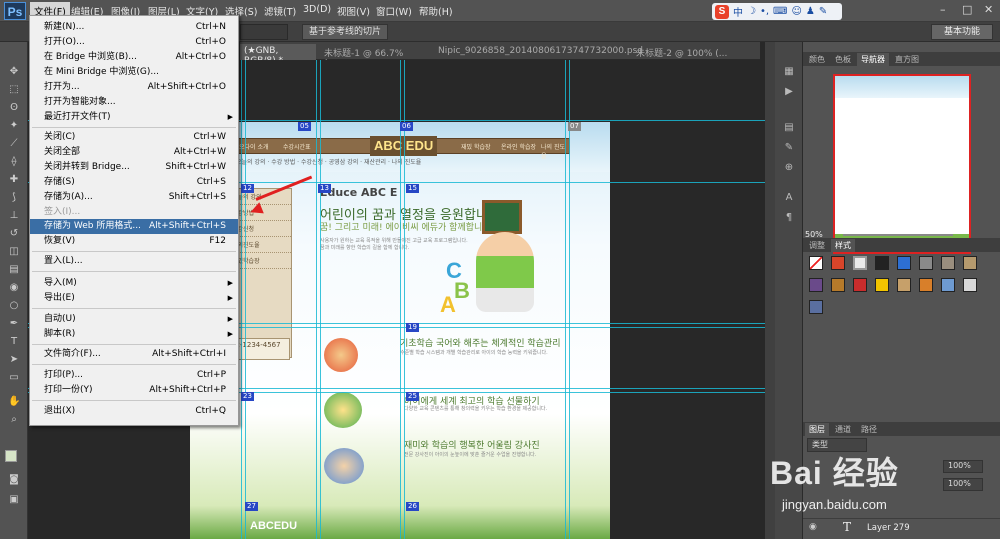 This screenshot has width=1000, height=539. What do you see at coordinates (14, 270) in the screenshot?
I see `gradient-icon: ▤` at bounding box center [14, 270].